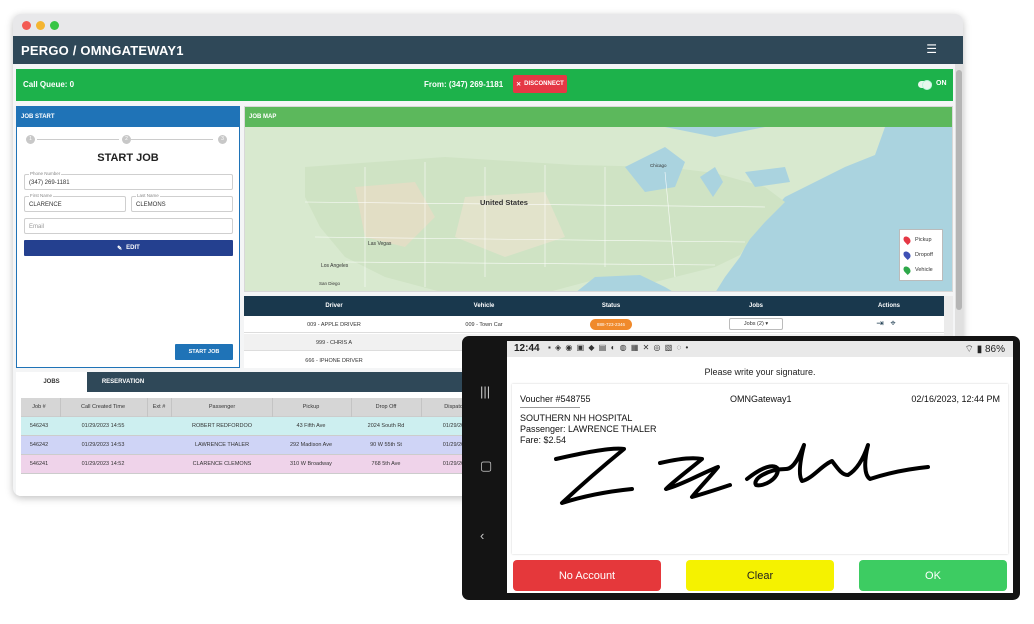 Image resolution: width=1034 pixels, height=624 pixels. What do you see at coordinates (126, 139) in the screenshot?
I see `step-2-indicator: 2` at bounding box center [126, 139].